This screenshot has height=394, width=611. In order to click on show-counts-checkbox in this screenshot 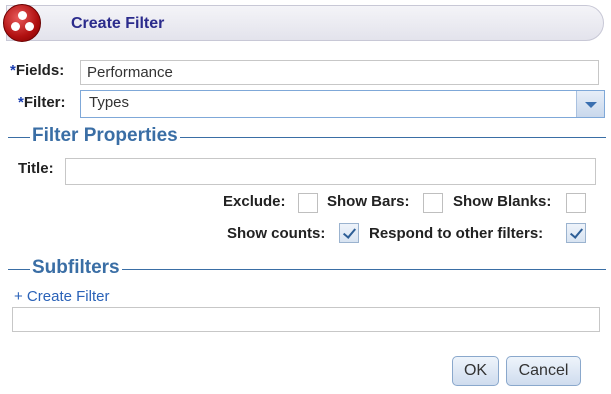, I will do `click(349, 233)`.